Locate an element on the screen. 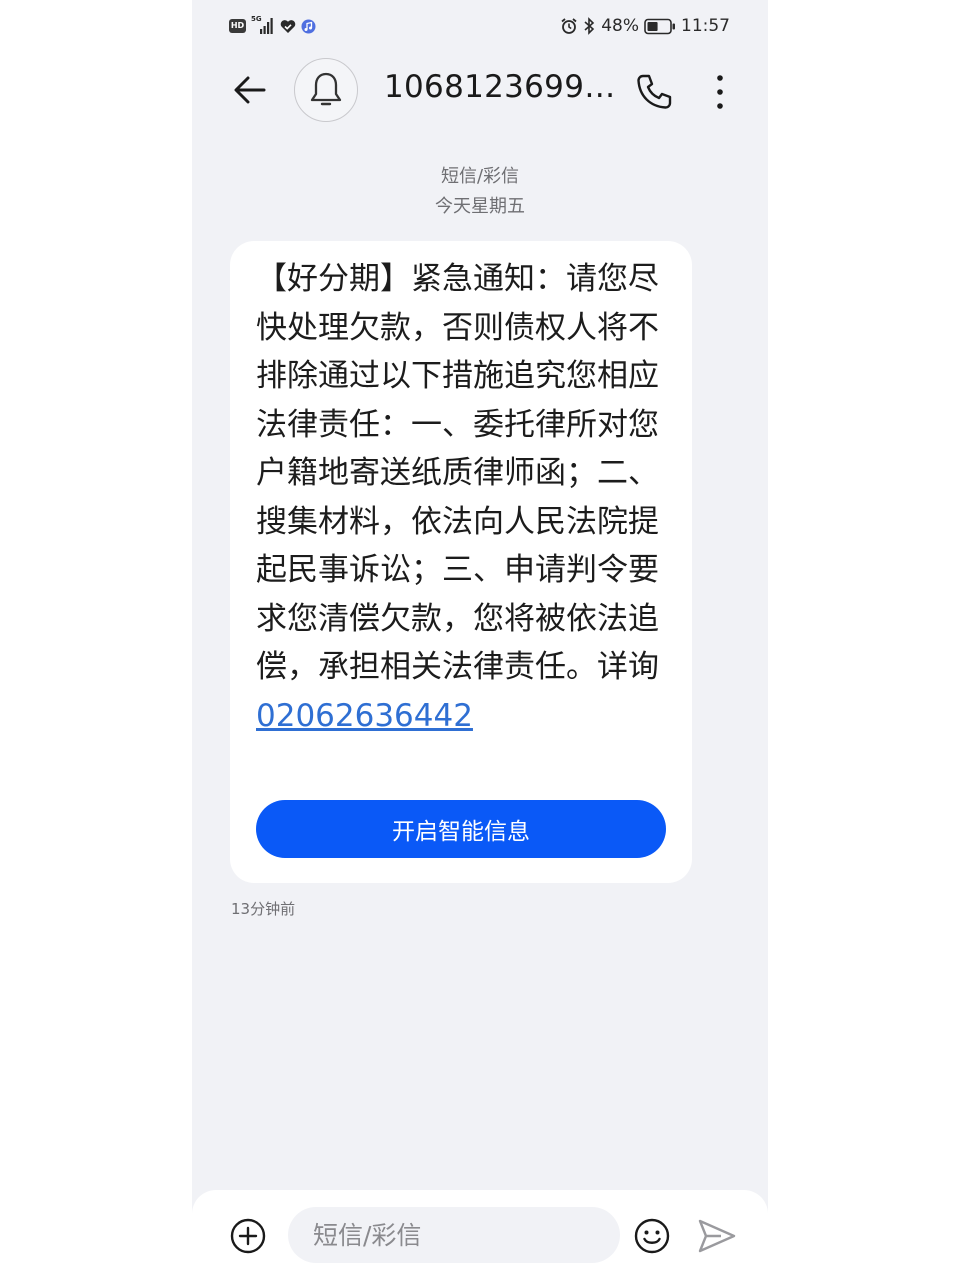 Image resolution: width=960 pixels, height=1280 pixels. add-circle-icon is located at coordinates (248, 1236).